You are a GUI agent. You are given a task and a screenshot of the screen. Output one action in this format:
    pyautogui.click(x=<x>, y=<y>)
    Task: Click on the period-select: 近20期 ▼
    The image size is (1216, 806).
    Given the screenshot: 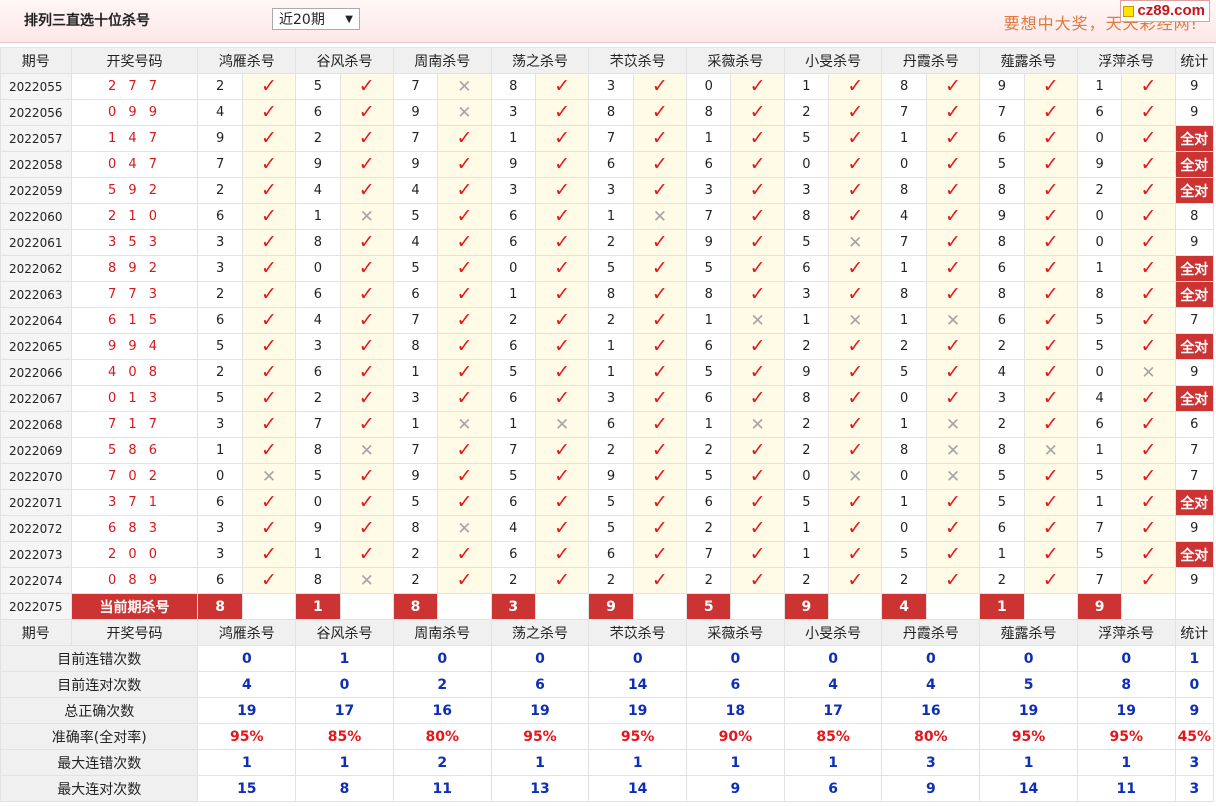 What is the action you would take?
    pyautogui.click(x=316, y=19)
    